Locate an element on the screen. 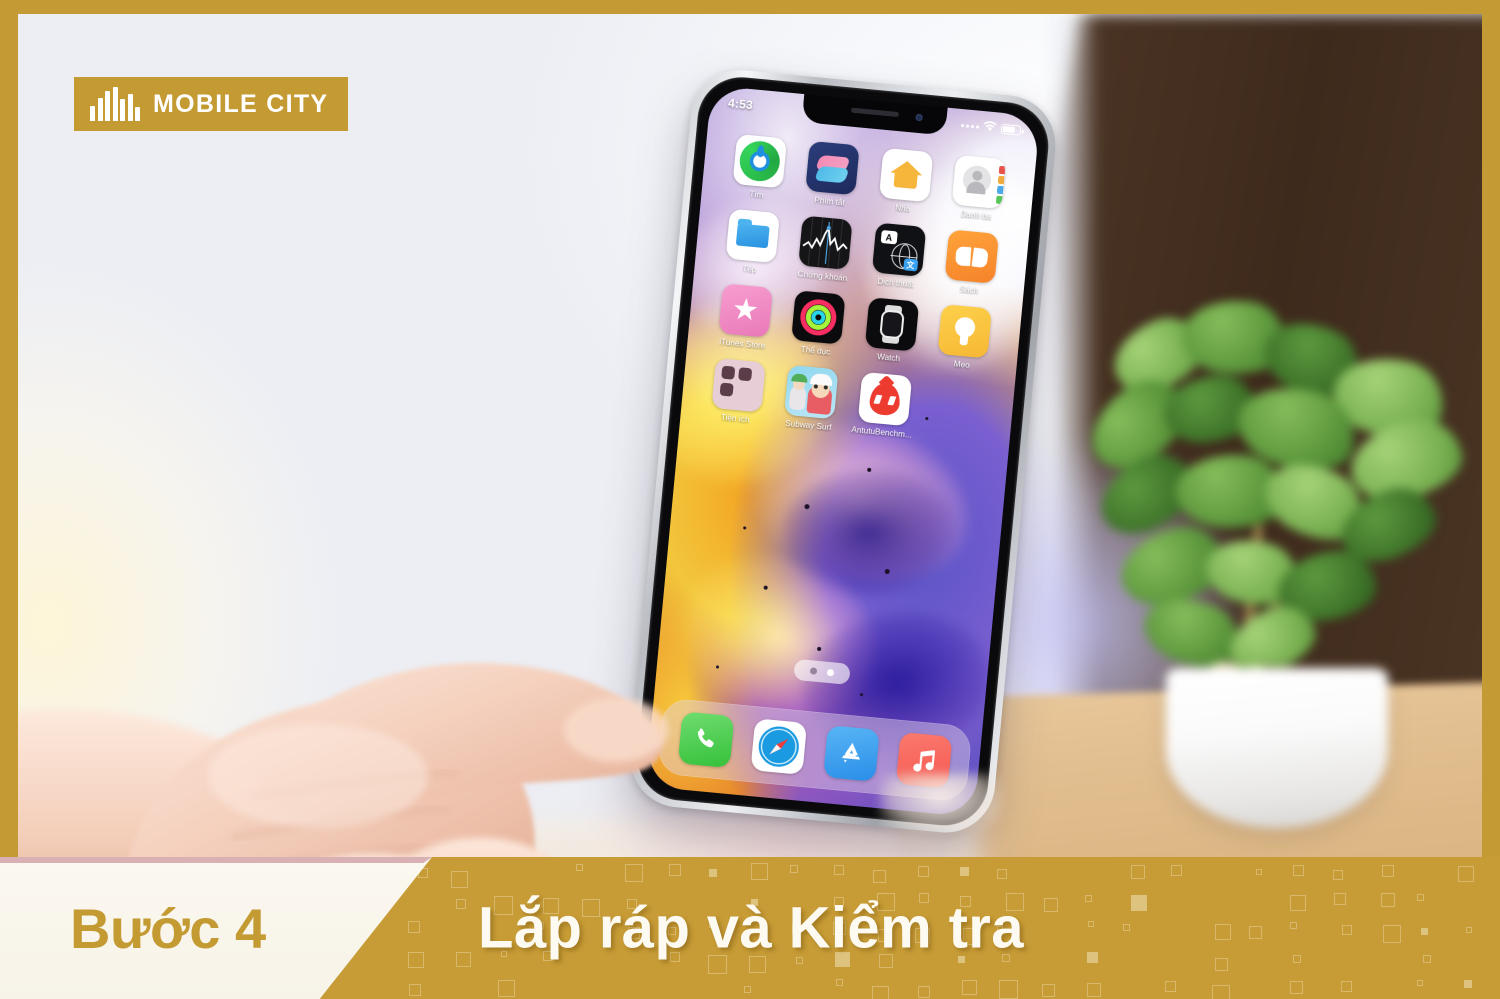  app-icon-files: Tệp is located at coordinates (751, 243).